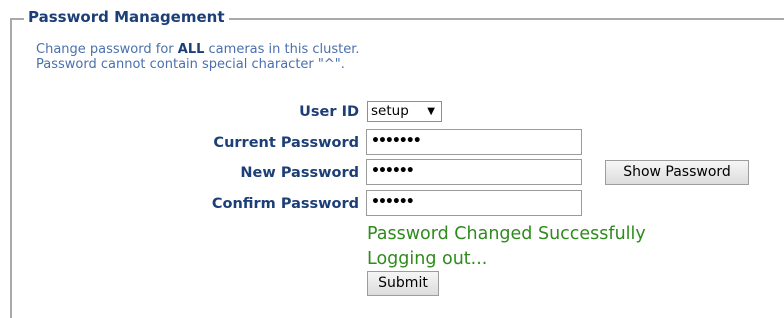 The height and width of the screenshot is (318, 784). What do you see at coordinates (677, 172) in the screenshot?
I see `show-password-button: Show Password` at bounding box center [677, 172].